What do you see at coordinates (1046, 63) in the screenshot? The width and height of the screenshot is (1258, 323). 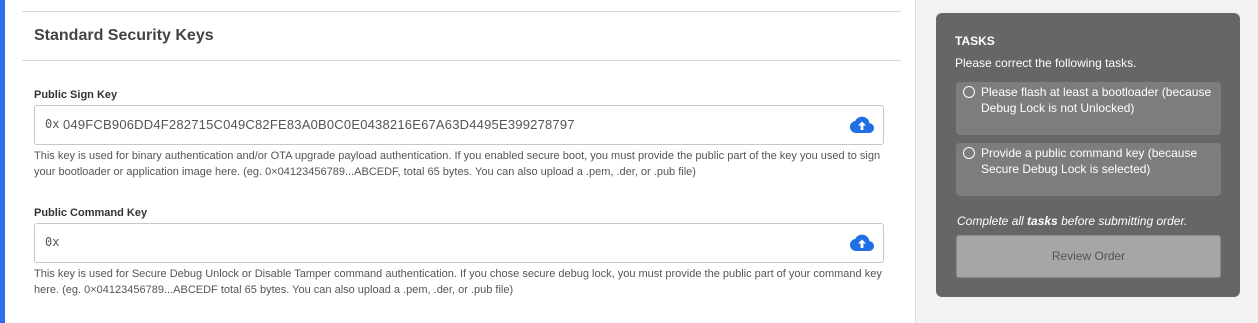 I see `tasks-intro: Please correct the following tasks.` at bounding box center [1046, 63].